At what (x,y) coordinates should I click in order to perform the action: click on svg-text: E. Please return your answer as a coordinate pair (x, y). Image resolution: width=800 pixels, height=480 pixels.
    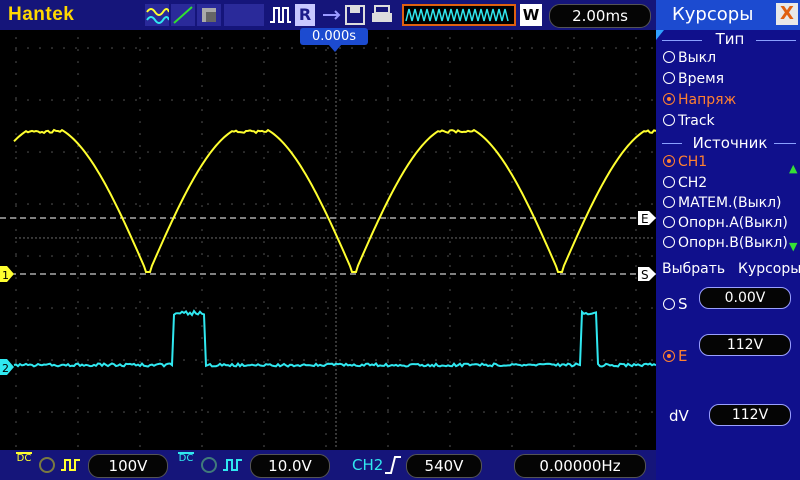
    Looking at the image, I should click on (645, 219).